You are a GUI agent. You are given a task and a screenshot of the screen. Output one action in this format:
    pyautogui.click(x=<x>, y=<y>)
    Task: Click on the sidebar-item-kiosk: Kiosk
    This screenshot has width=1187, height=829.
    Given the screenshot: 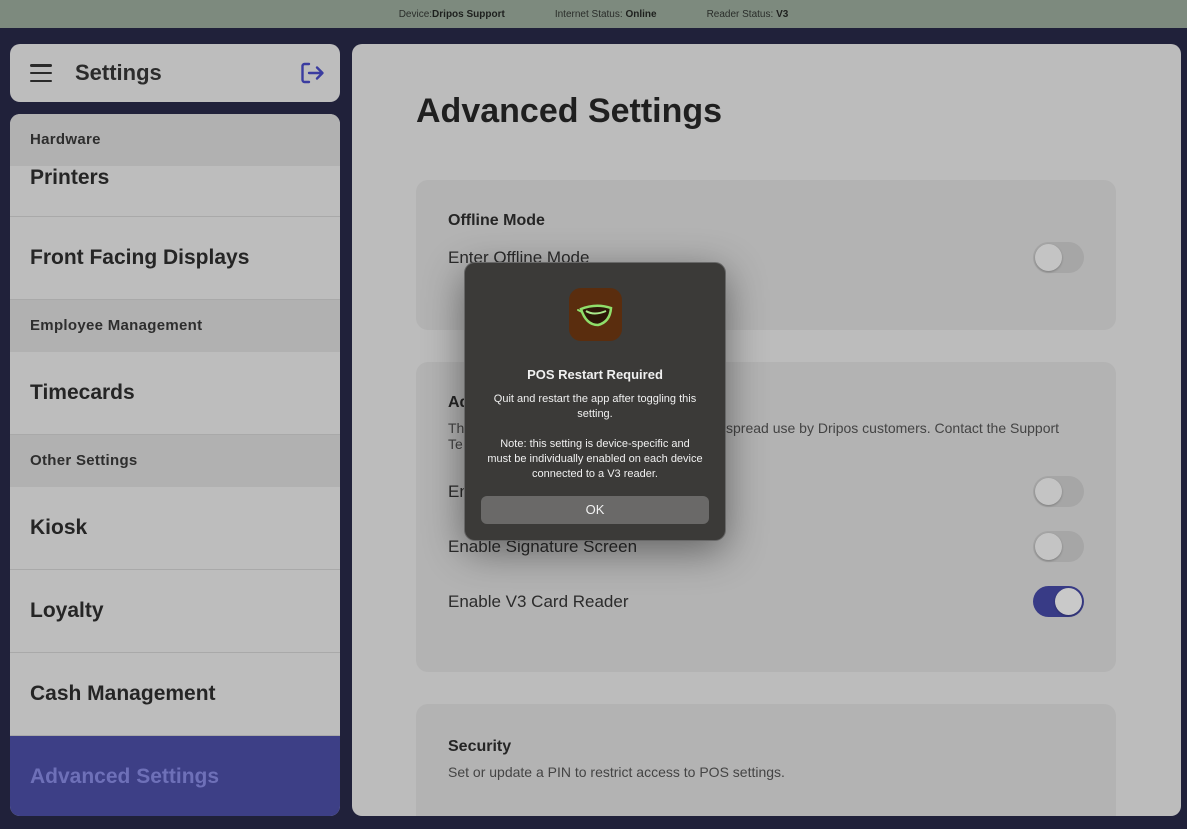 What is the action you would take?
    pyautogui.click(x=175, y=528)
    